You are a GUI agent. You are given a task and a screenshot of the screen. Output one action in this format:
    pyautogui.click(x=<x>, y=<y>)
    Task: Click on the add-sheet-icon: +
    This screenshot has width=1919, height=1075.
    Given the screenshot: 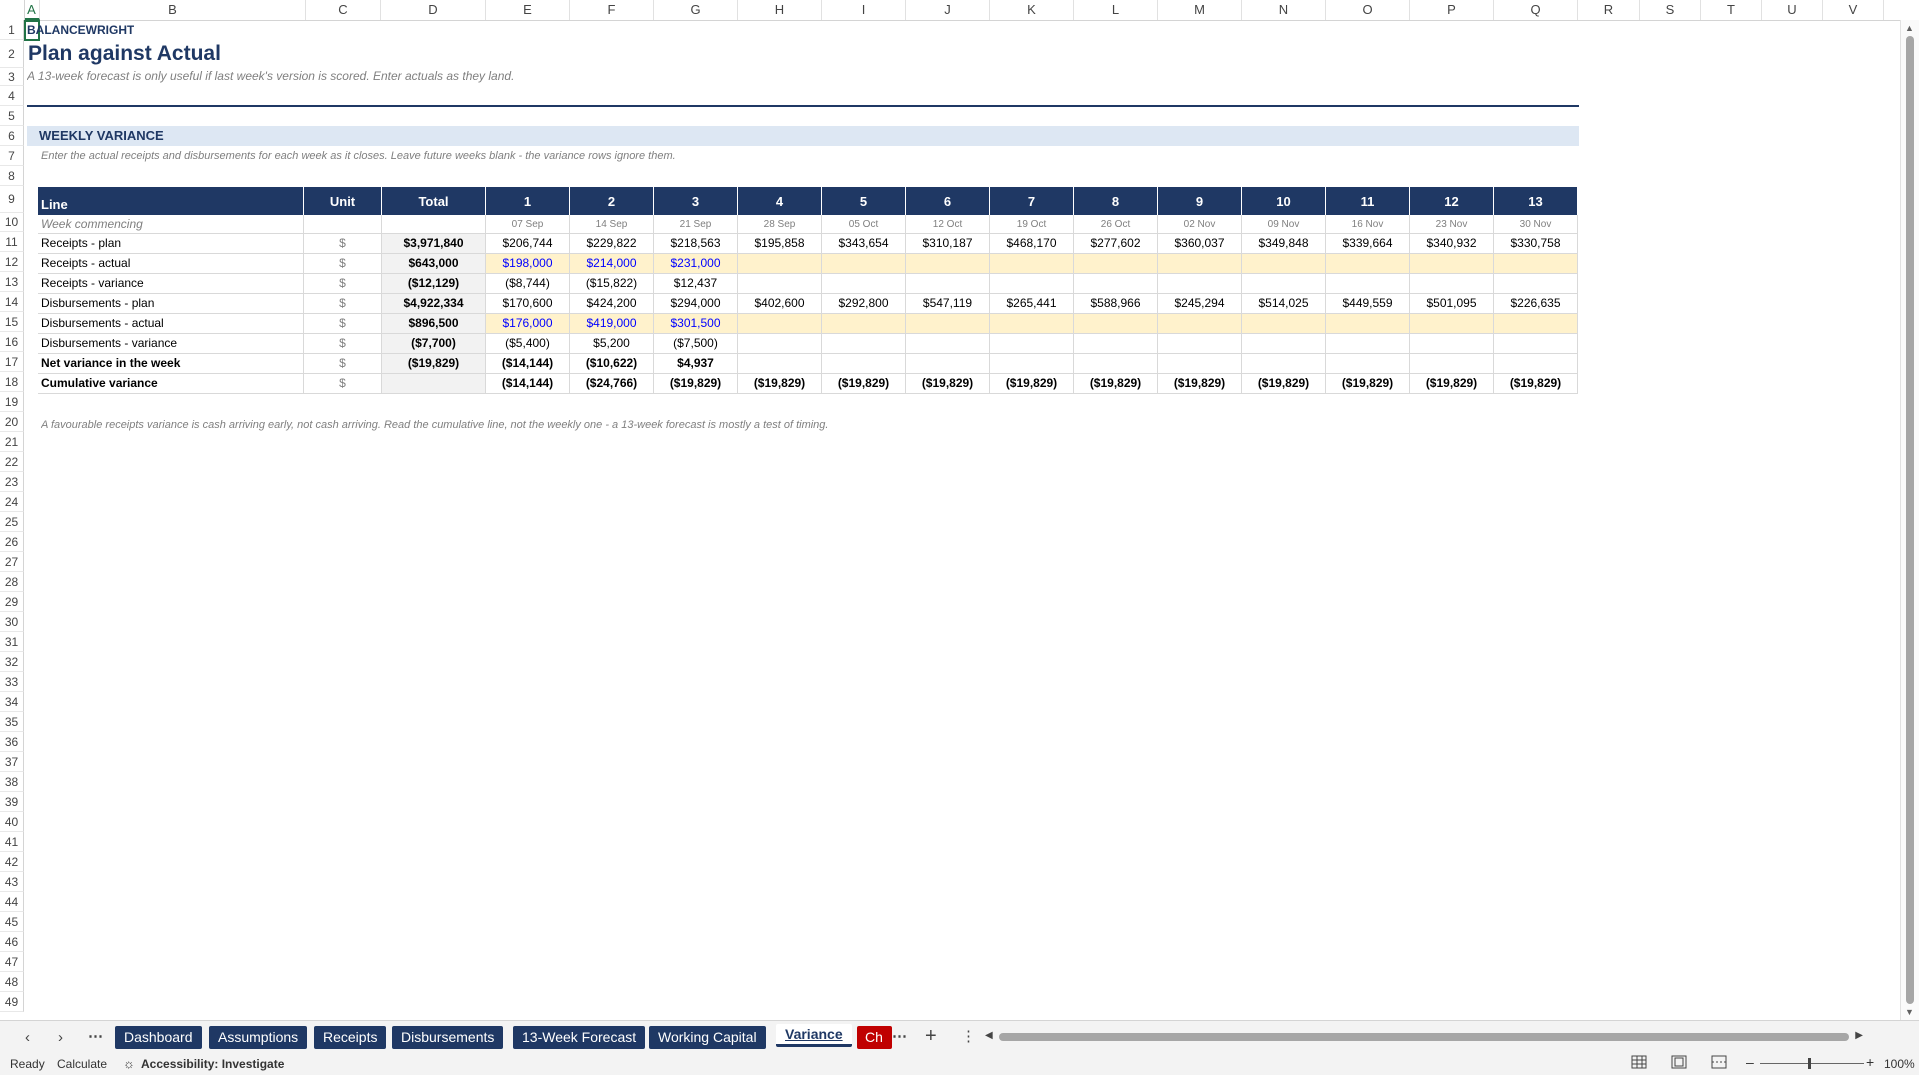 What is the action you would take?
    pyautogui.click(x=931, y=1036)
    